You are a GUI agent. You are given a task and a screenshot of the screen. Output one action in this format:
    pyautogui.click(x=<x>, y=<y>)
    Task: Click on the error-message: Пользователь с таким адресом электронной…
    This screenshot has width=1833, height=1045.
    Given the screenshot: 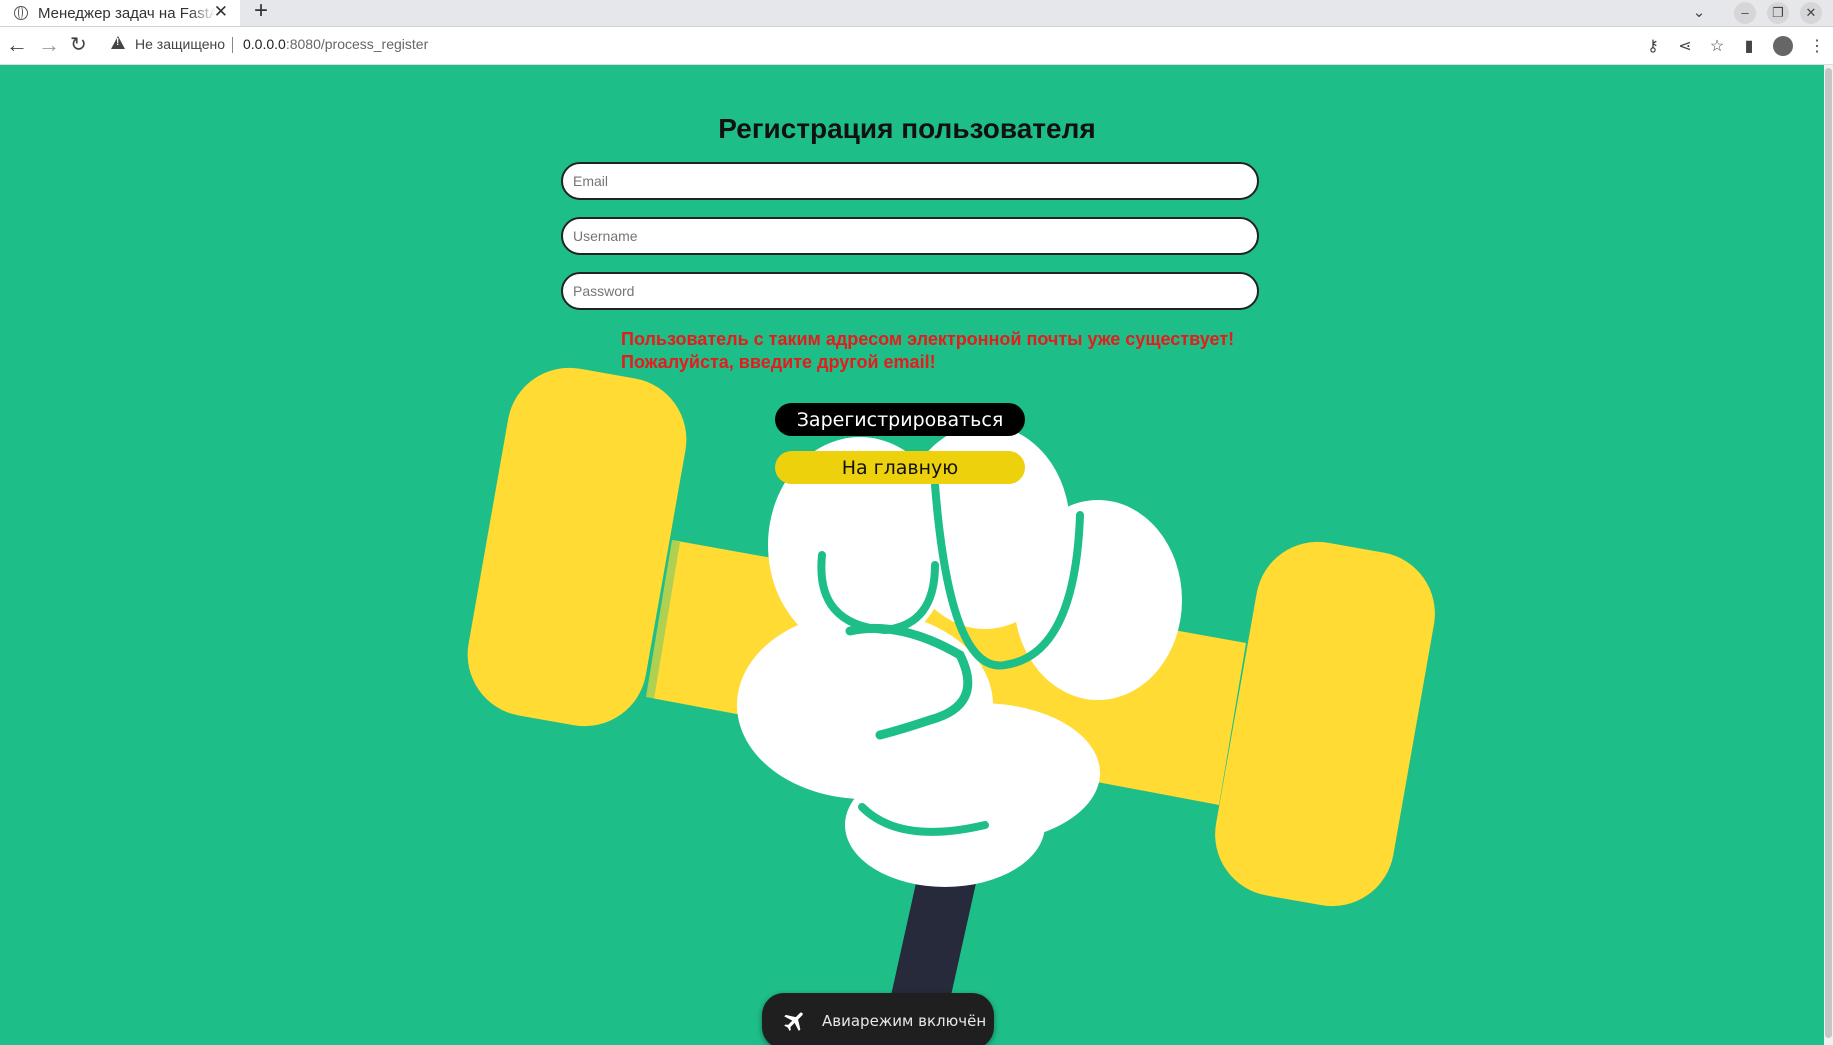 What is the action you would take?
    pyautogui.click(x=941, y=351)
    